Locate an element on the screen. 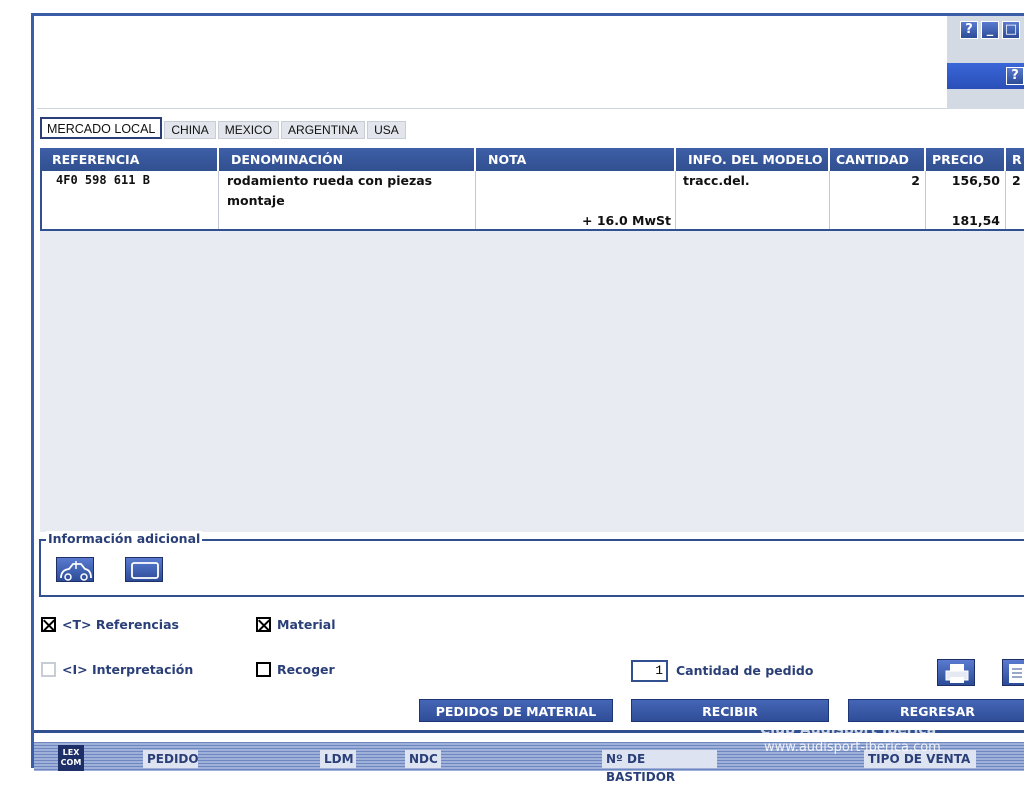  recoger-label: Recoger is located at coordinates (306, 669).